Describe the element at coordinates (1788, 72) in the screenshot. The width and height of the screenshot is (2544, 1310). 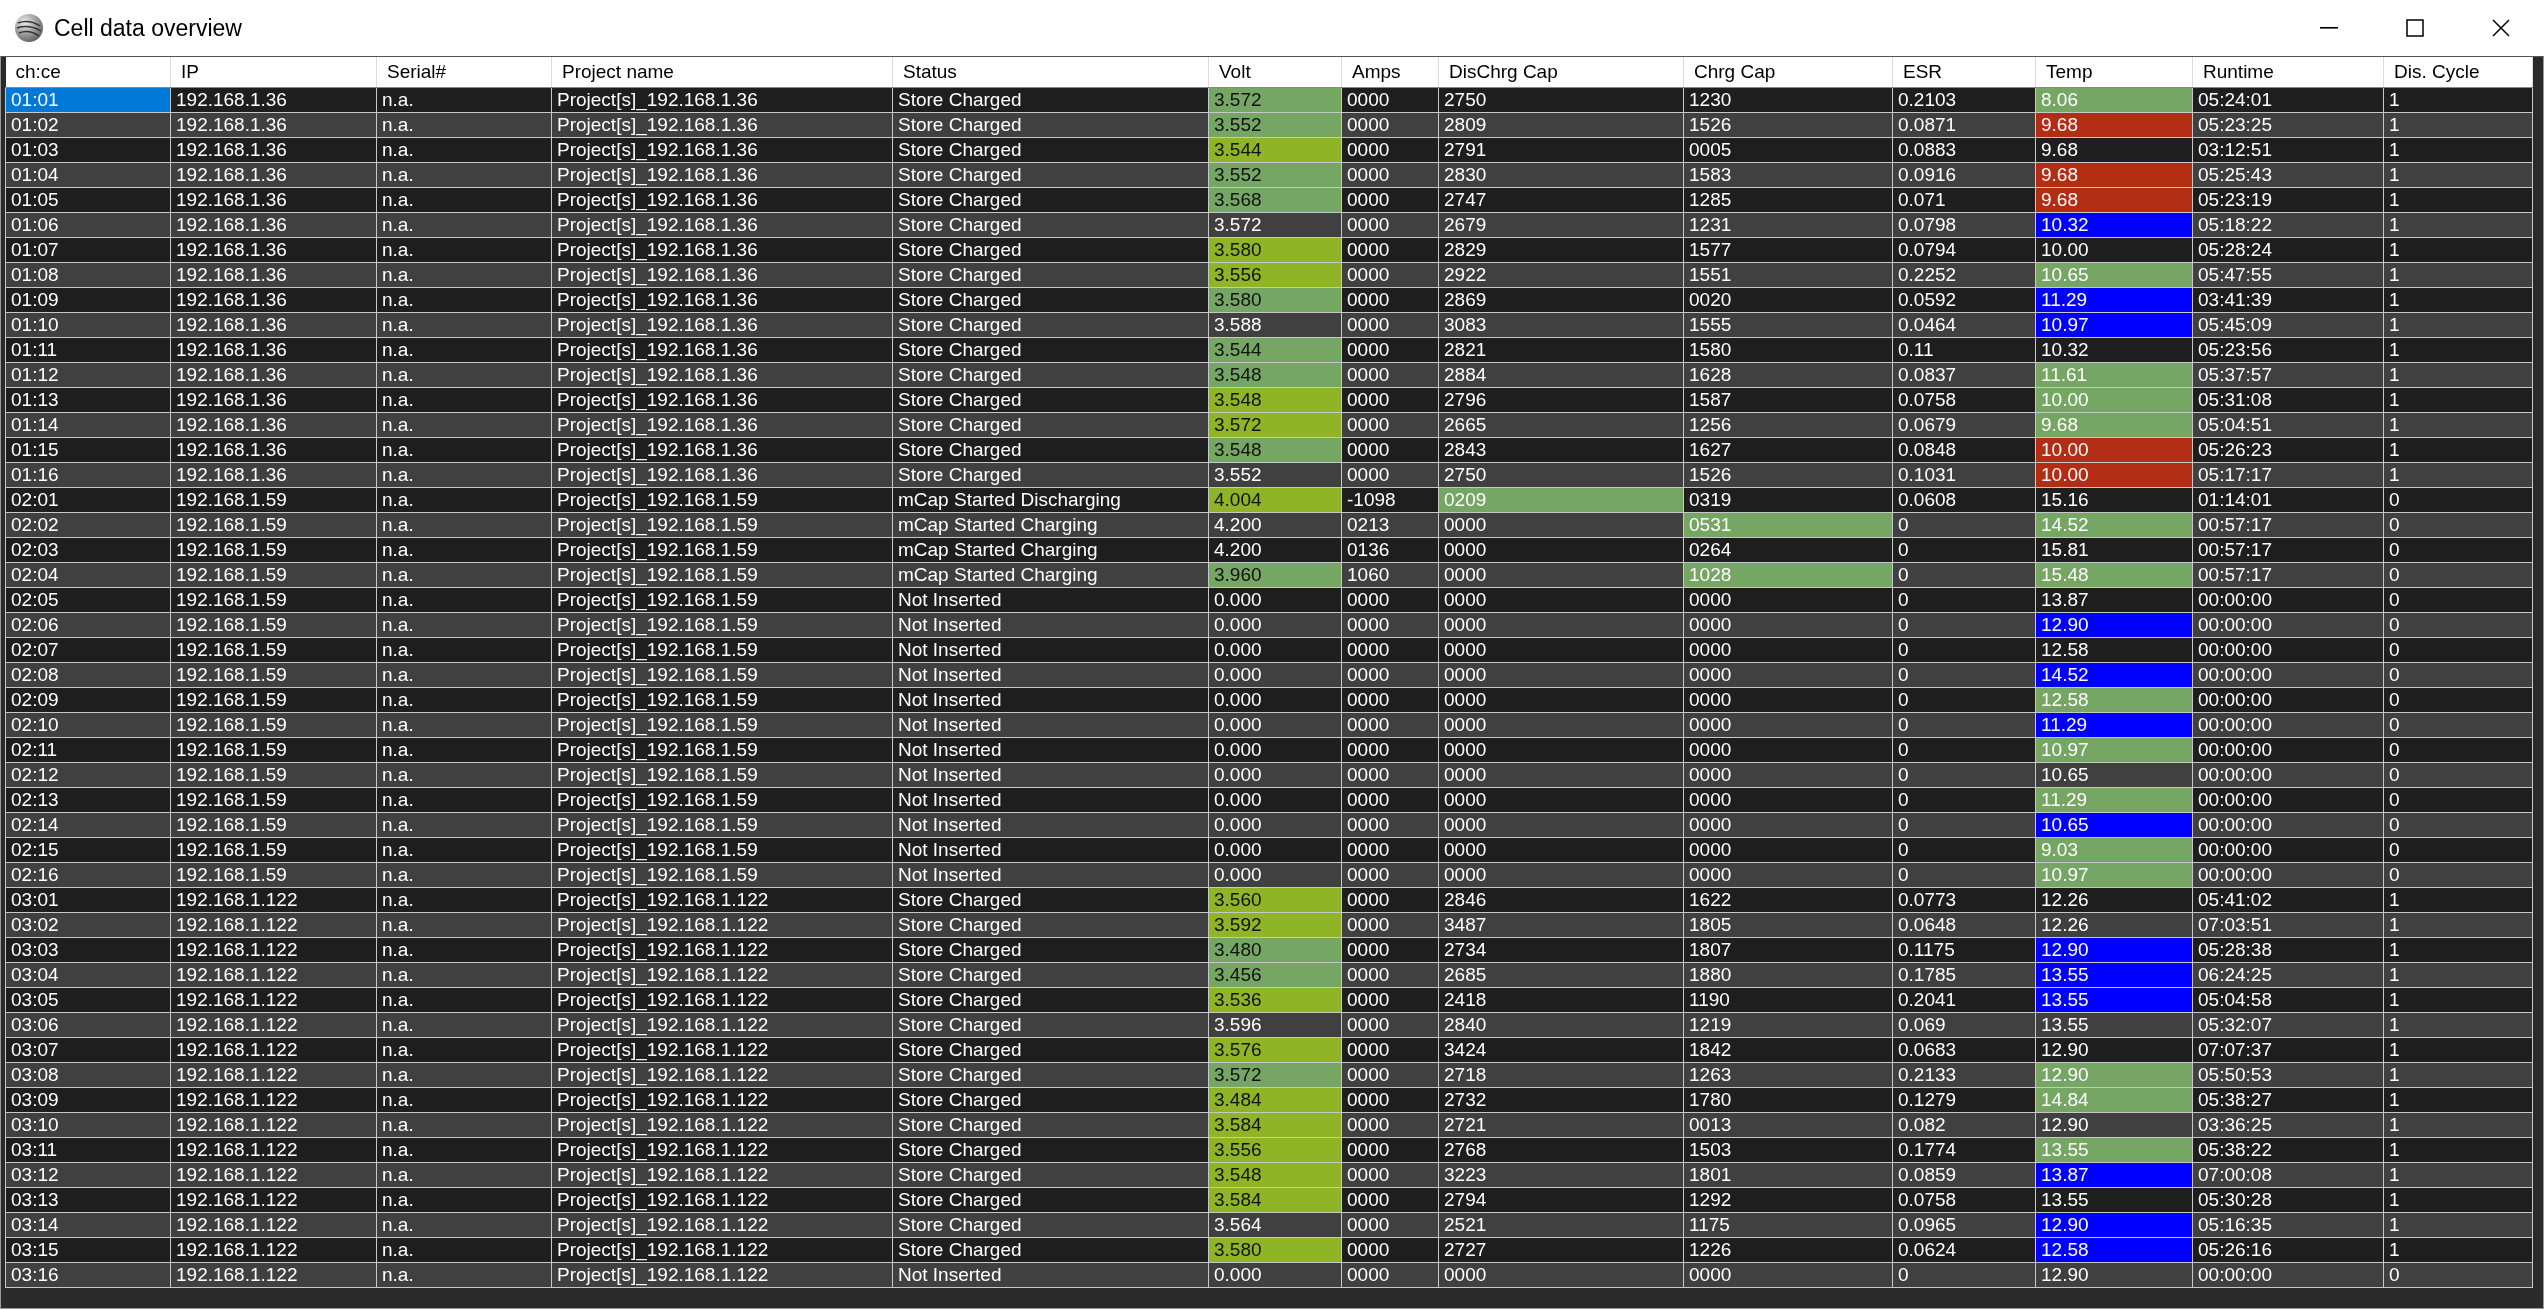
I see `column-header: Chrg Cap` at that location.